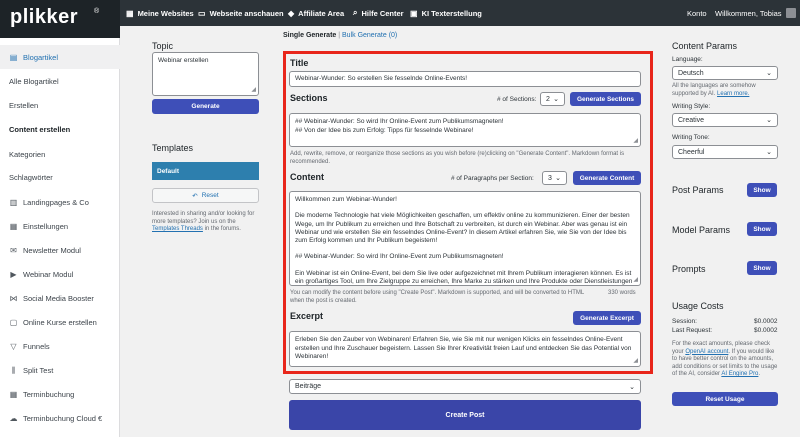  Describe the element at coordinates (554, 178) in the screenshot. I see `paragraphs-count-select: 3 ⌄` at that location.